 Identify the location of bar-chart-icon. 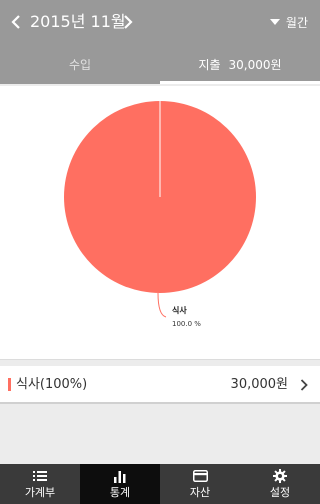
(120, 476).